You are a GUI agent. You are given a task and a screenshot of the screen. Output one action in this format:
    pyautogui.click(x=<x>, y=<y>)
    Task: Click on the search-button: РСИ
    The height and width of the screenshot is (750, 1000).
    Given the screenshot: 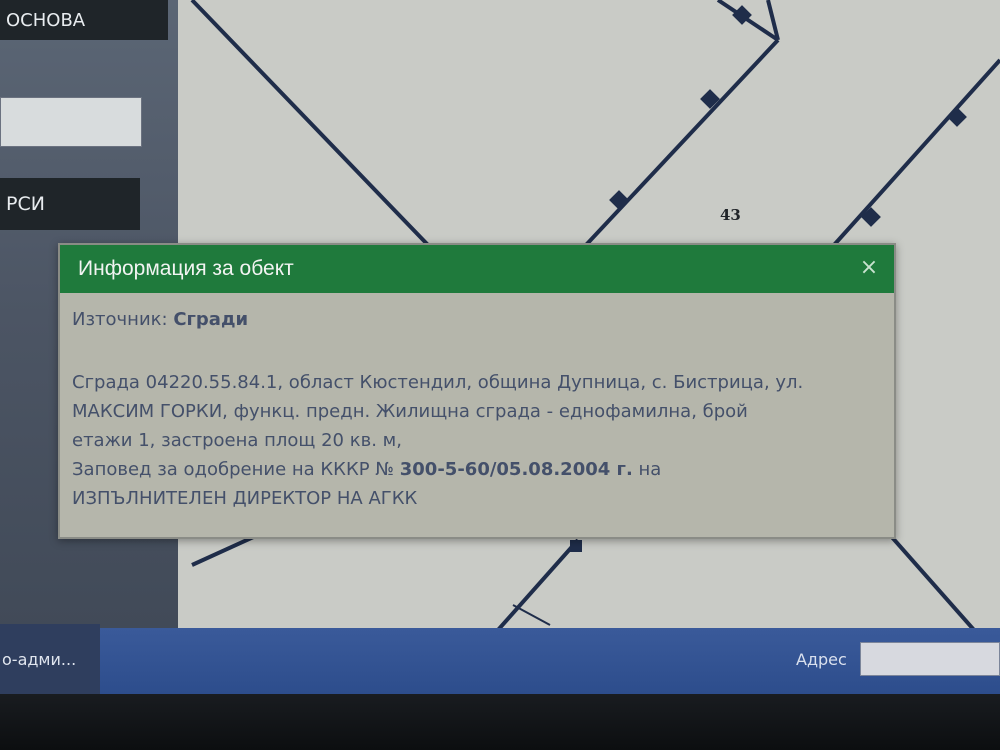 What is the action you would take?
    pyautogui.click(x=70, y=204)
    